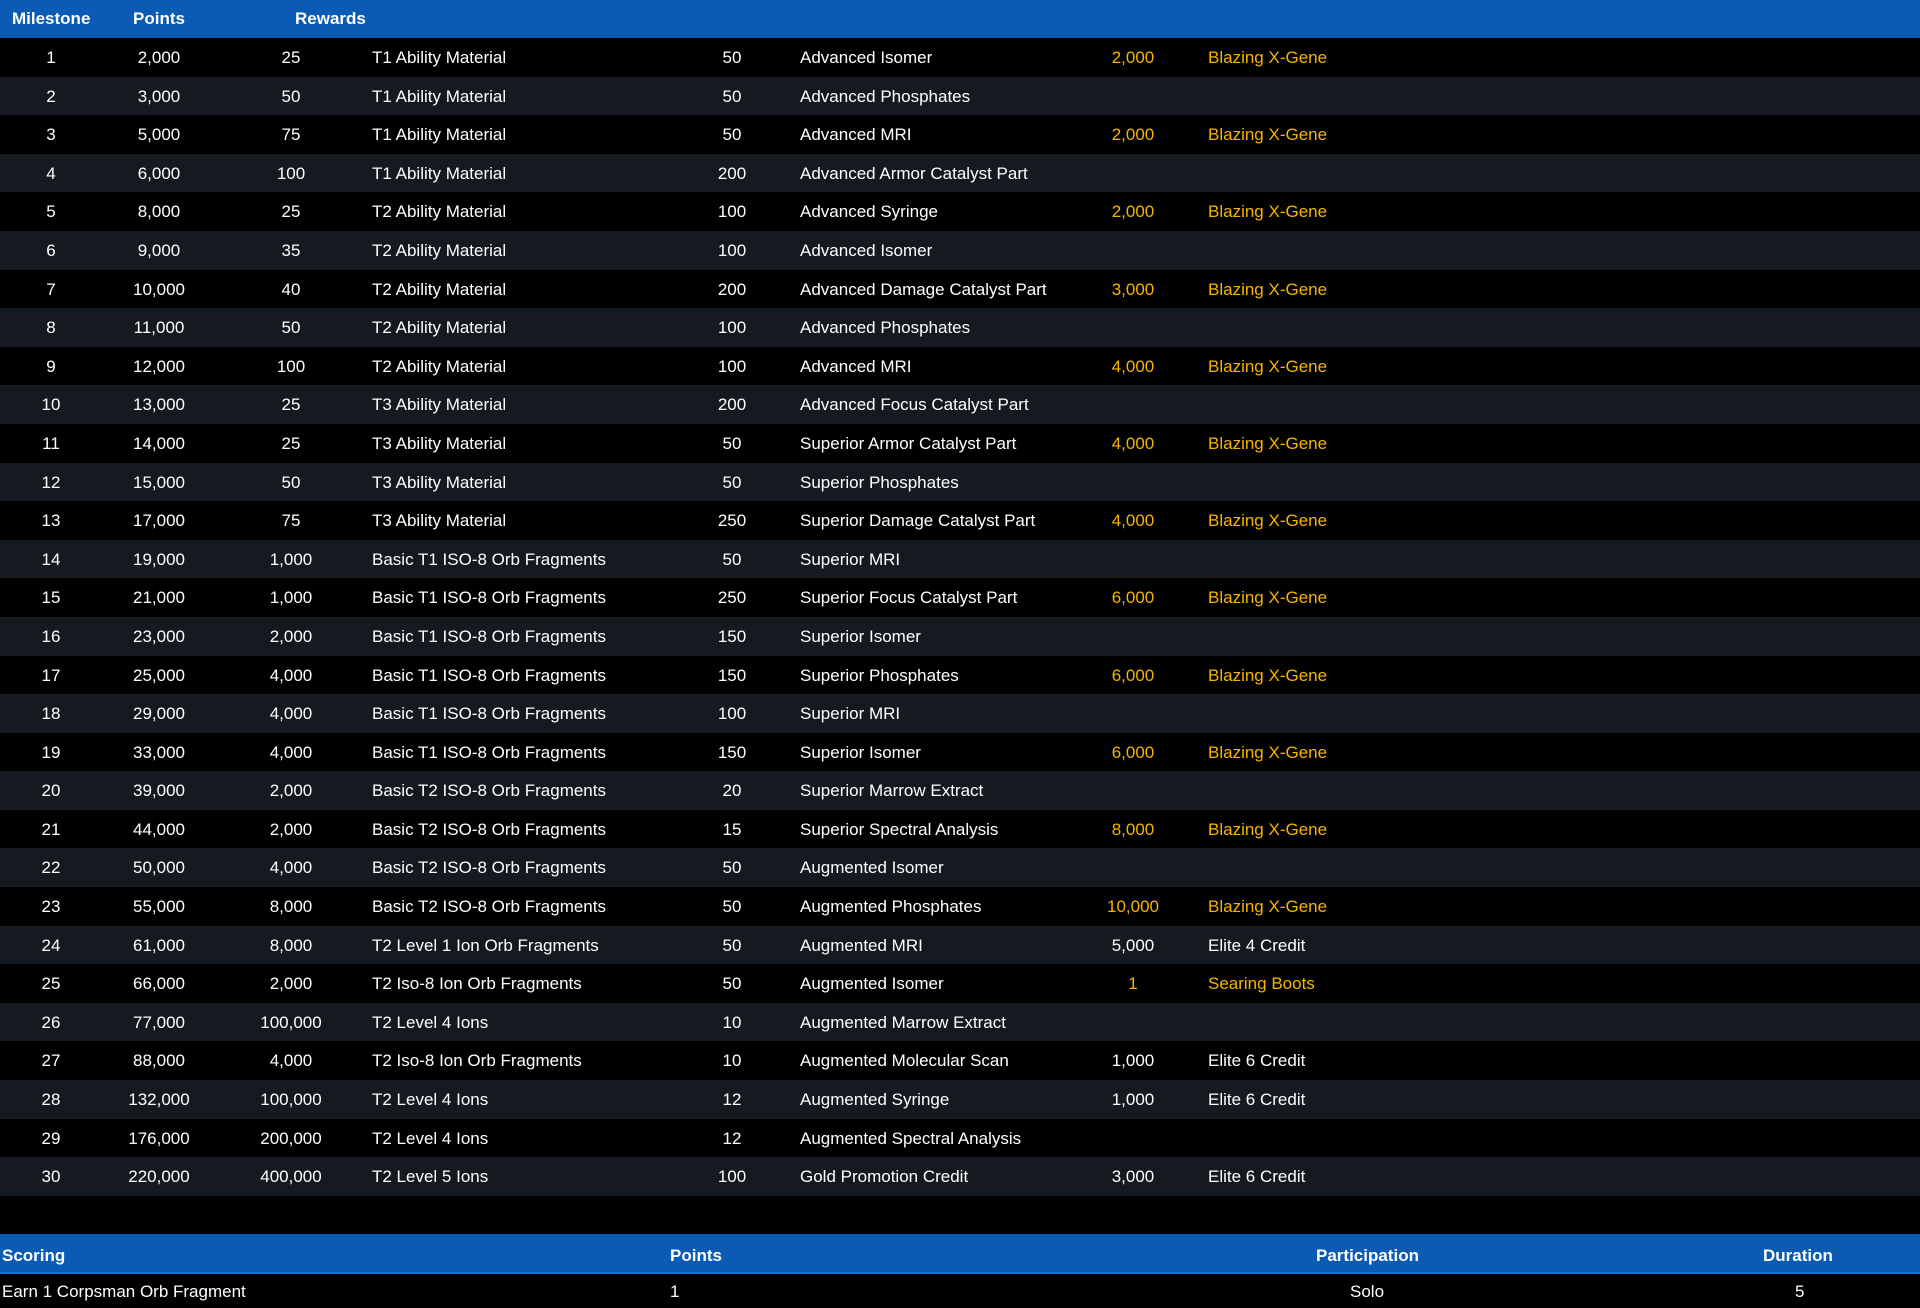  Describe the element at coordinates (291, 907) in the screenshot. I see `reward-1-quantity: 8,000` at that location.